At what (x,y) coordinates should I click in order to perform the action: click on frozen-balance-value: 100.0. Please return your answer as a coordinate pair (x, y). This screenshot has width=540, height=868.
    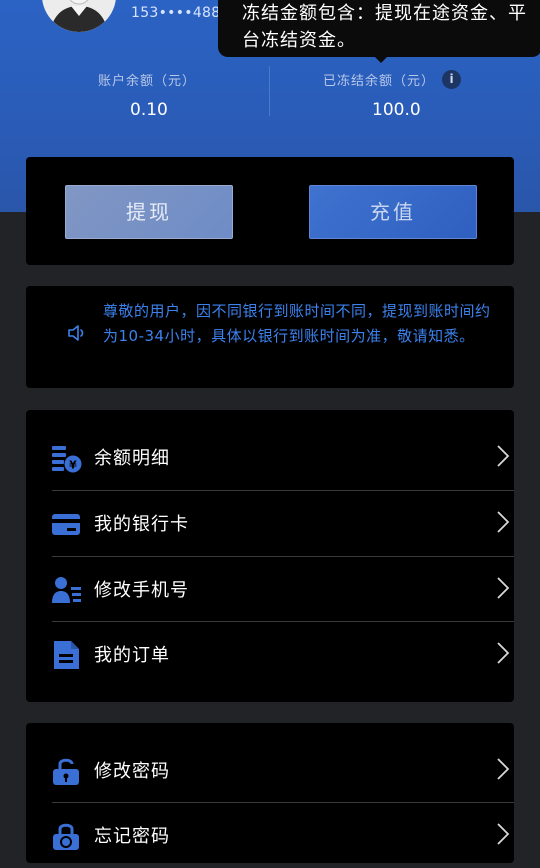
    Looking at the image, I should click on (396, 110).